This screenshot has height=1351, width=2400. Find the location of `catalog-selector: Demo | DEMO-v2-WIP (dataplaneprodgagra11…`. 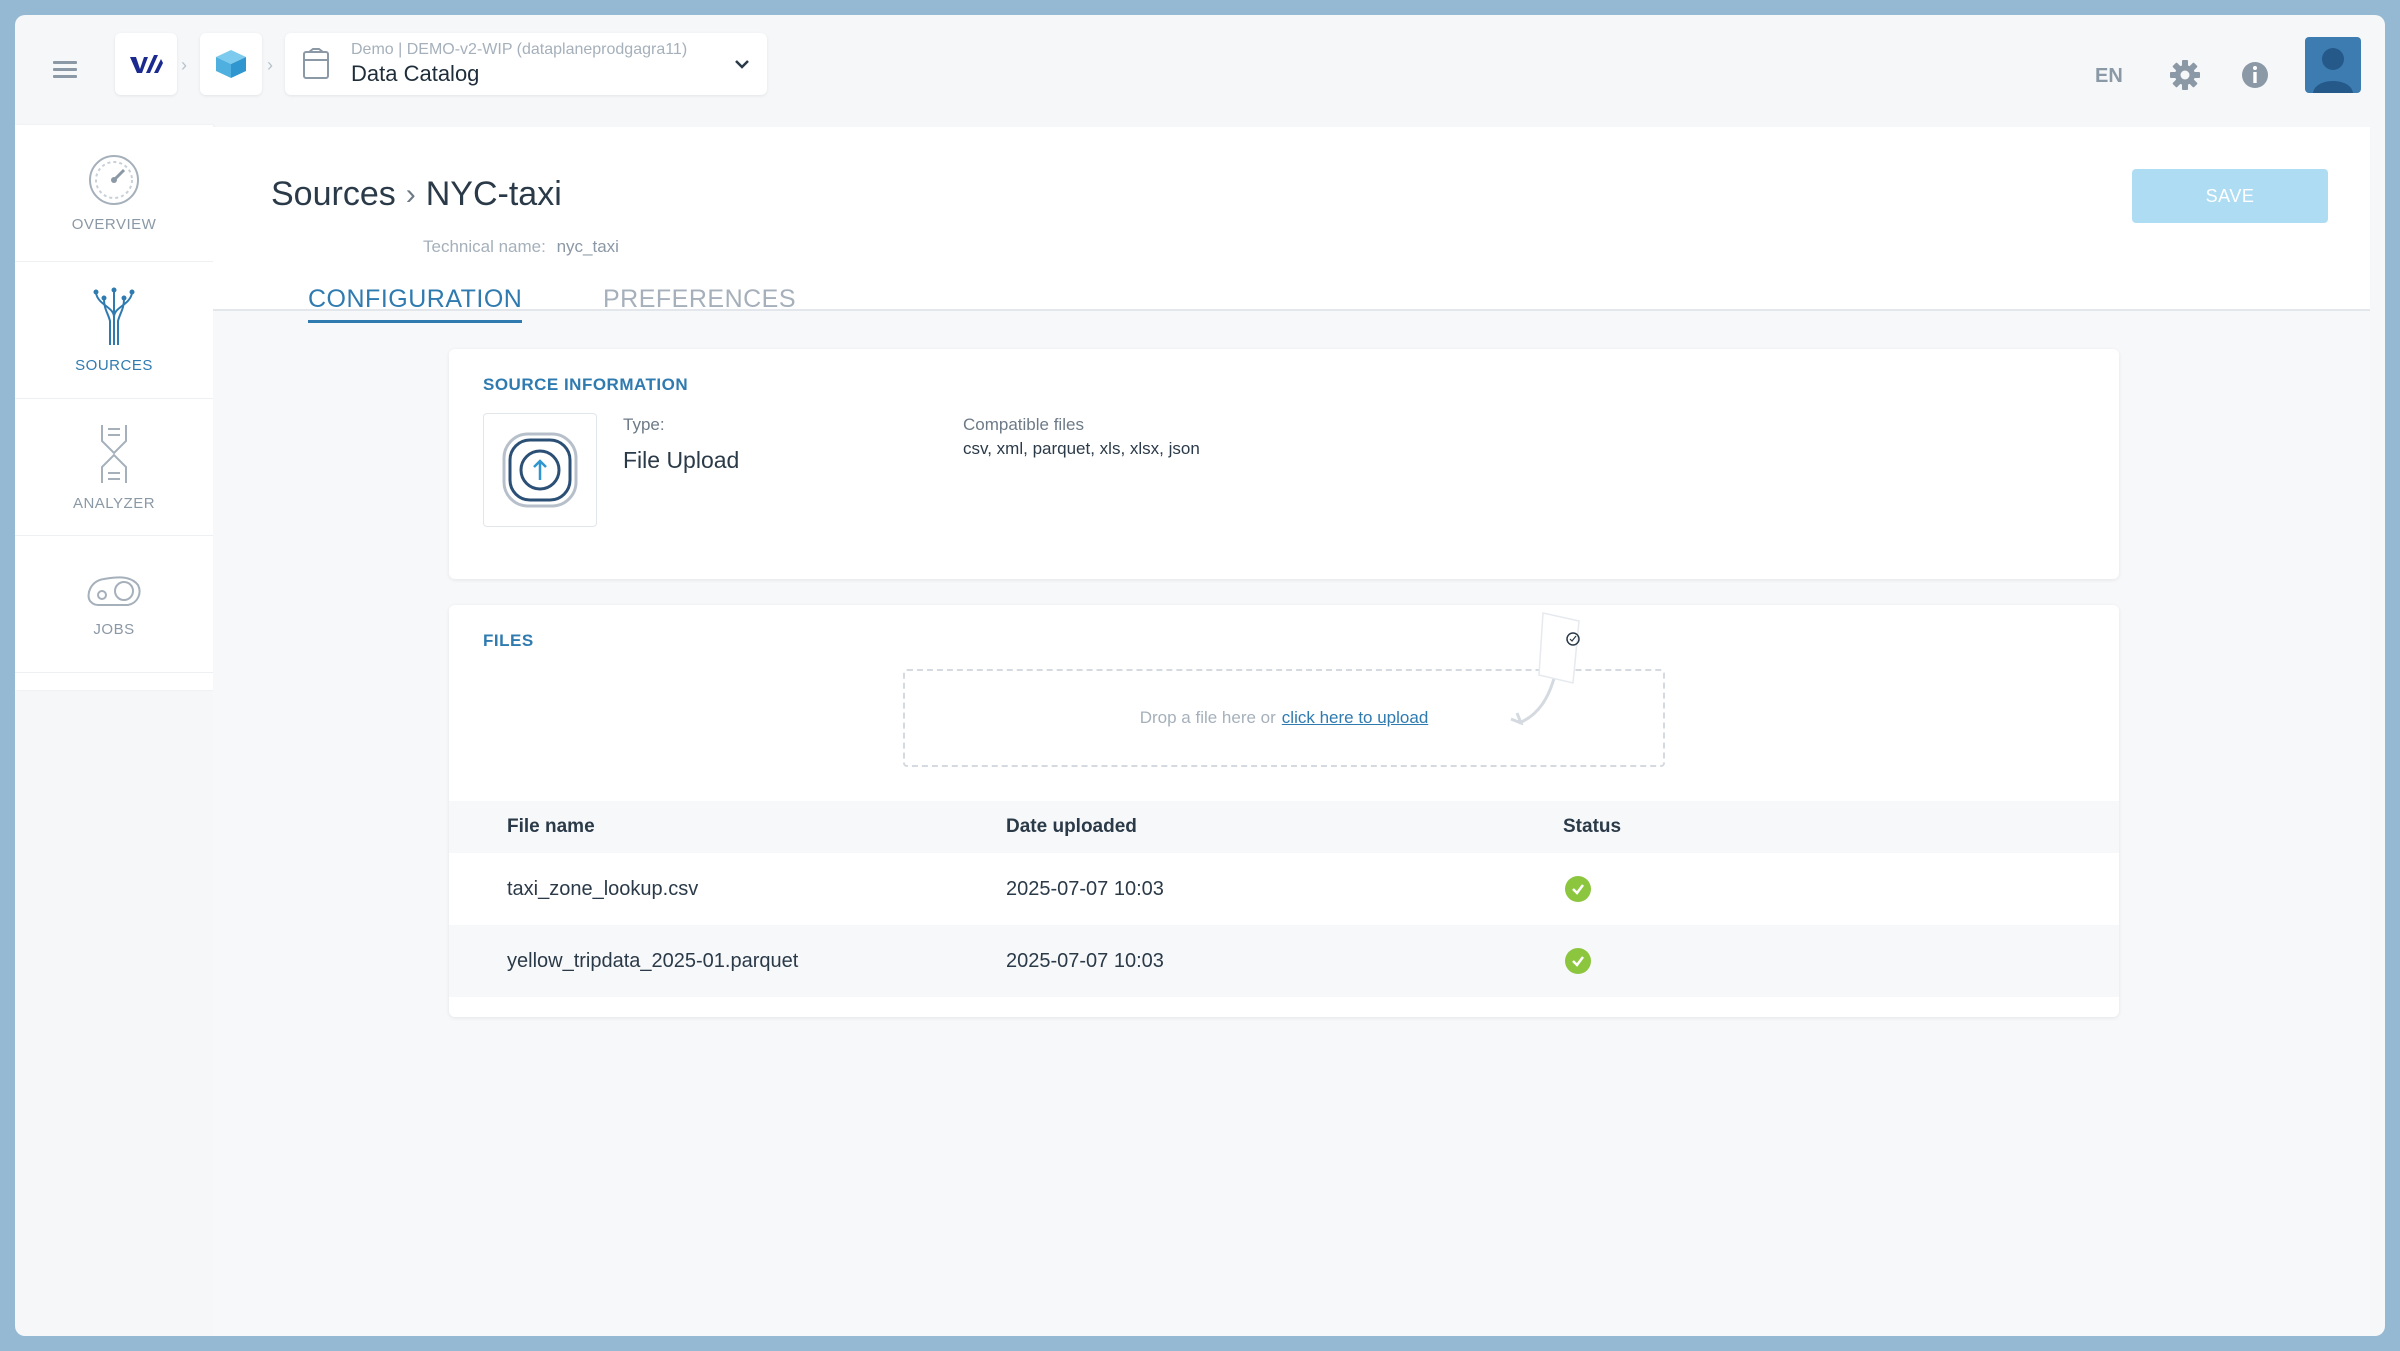

catalog-selector: Demo | DEMO-v2-WIP (dataplaneprodgagra11… is located at coordinates (526, 64).